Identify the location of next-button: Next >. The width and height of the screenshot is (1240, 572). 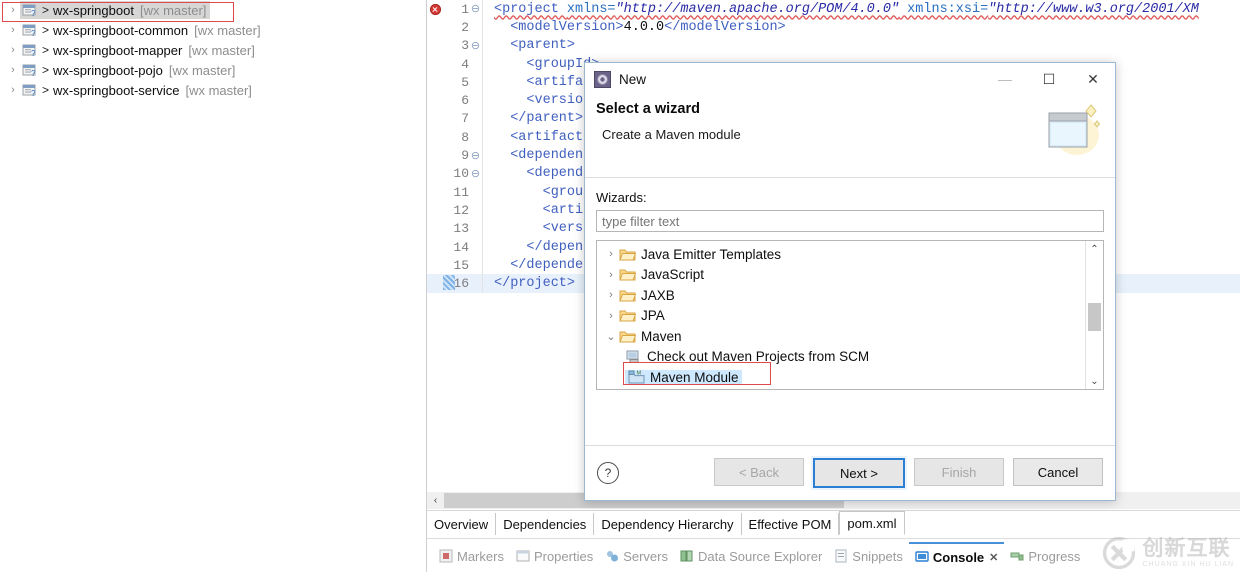
(859, 473).